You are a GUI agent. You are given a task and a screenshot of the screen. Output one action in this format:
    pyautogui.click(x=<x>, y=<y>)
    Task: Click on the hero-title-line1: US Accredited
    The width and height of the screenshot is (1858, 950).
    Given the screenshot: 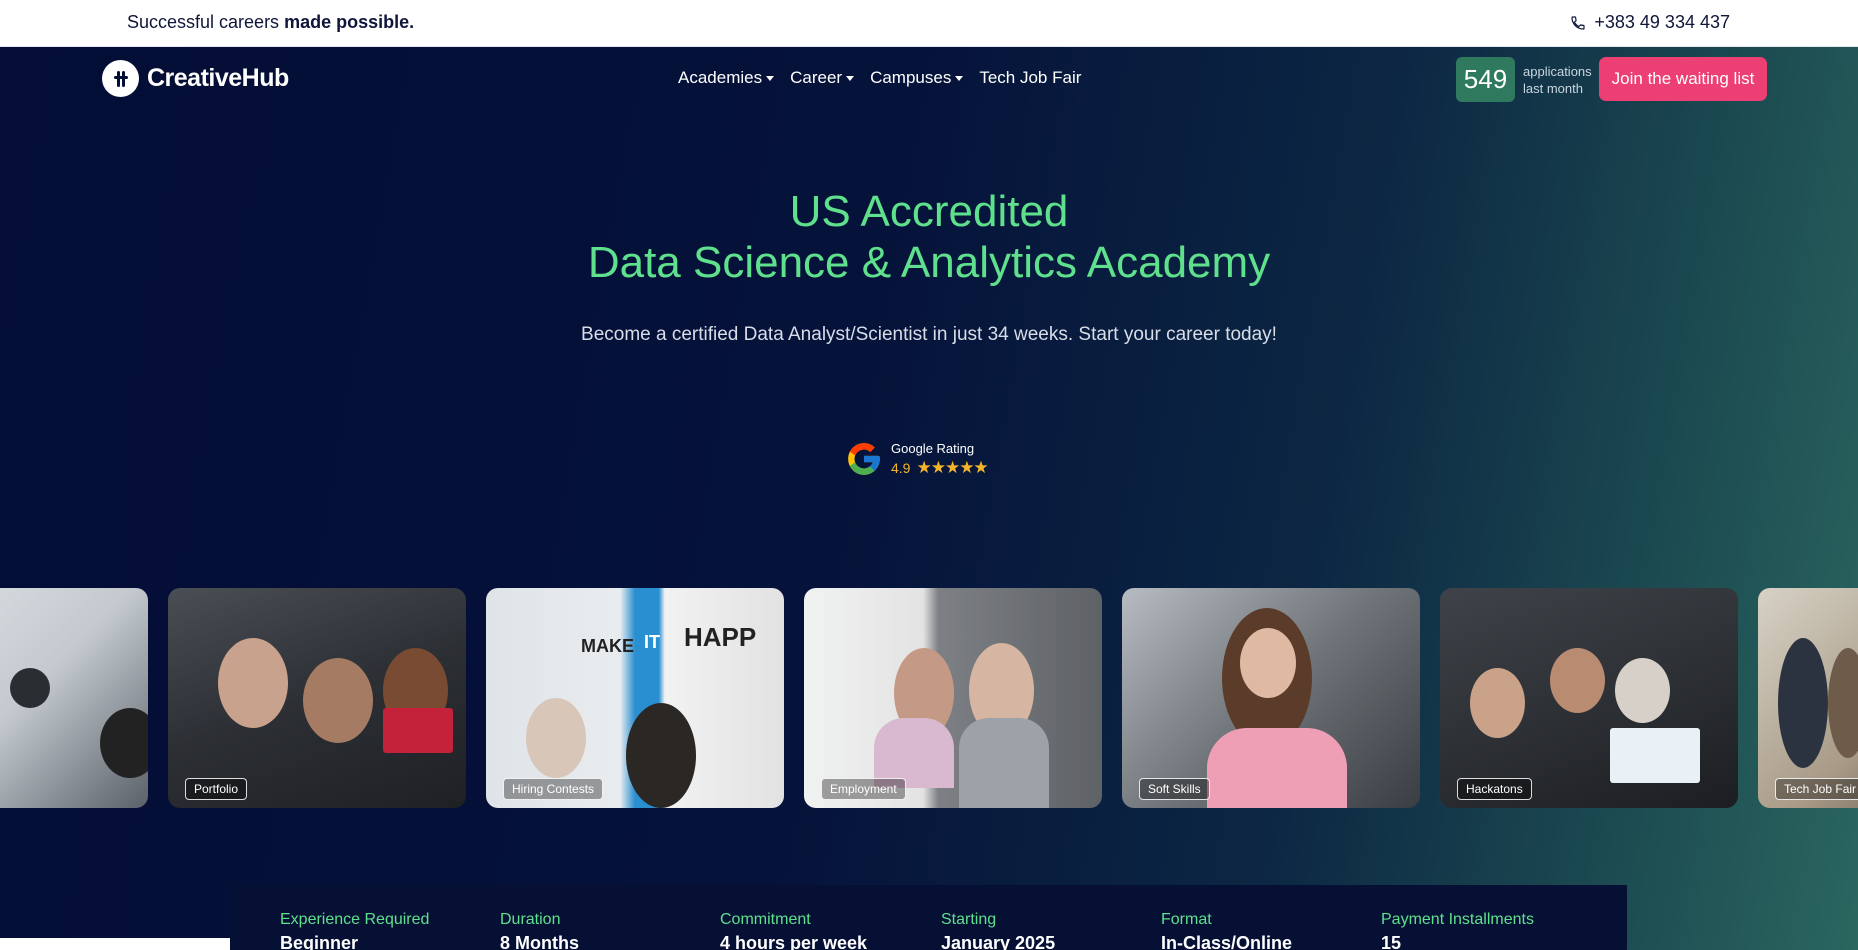 What is the action you would take?
    pyautogui.click(x=929, y=211)
    